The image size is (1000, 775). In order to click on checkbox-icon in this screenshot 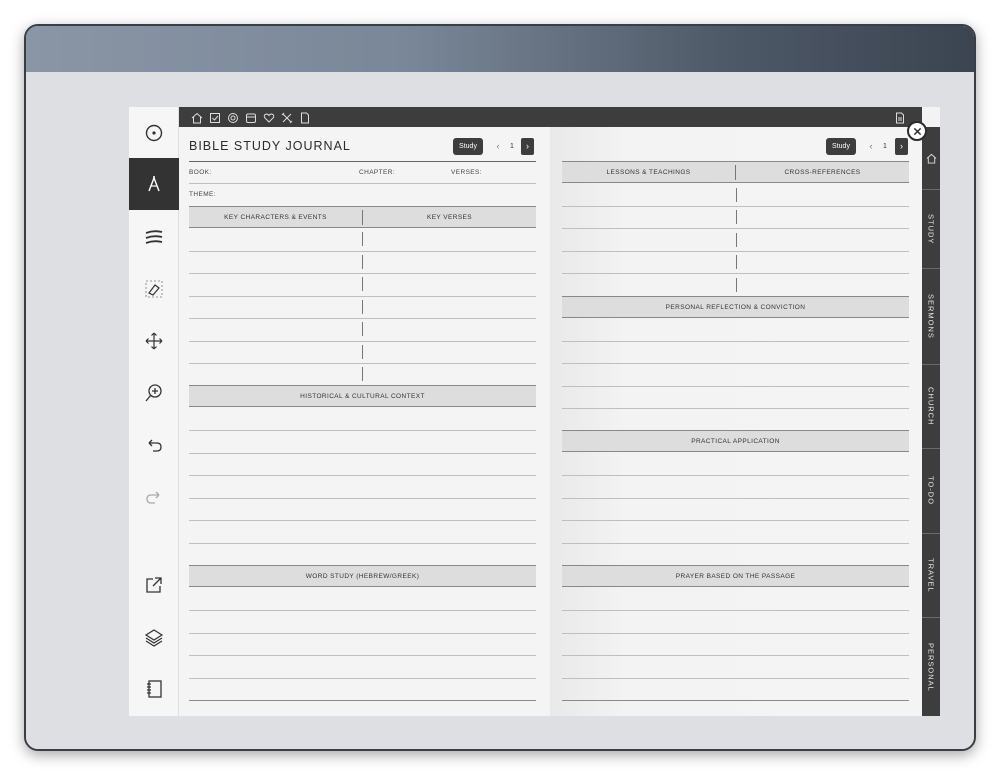, I will do `click(215, 117)`.